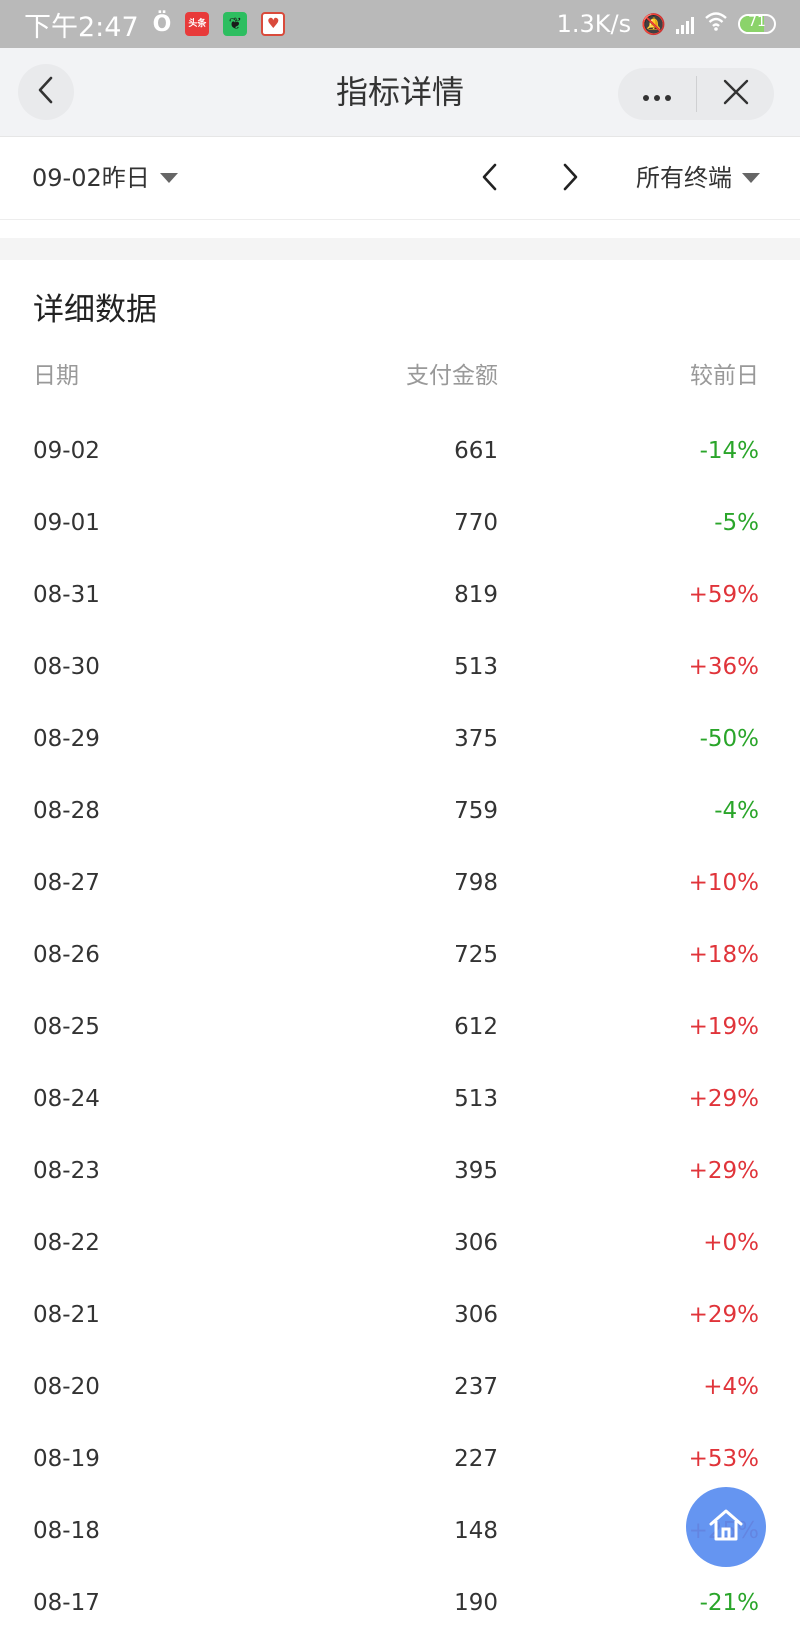 The width and height of the screenshot is (800, 1639). What do you see at coordinates (684, 178) in the screenshot?
I see `terminal-selector-label: 所有终端` at bounding box center [684, 178].